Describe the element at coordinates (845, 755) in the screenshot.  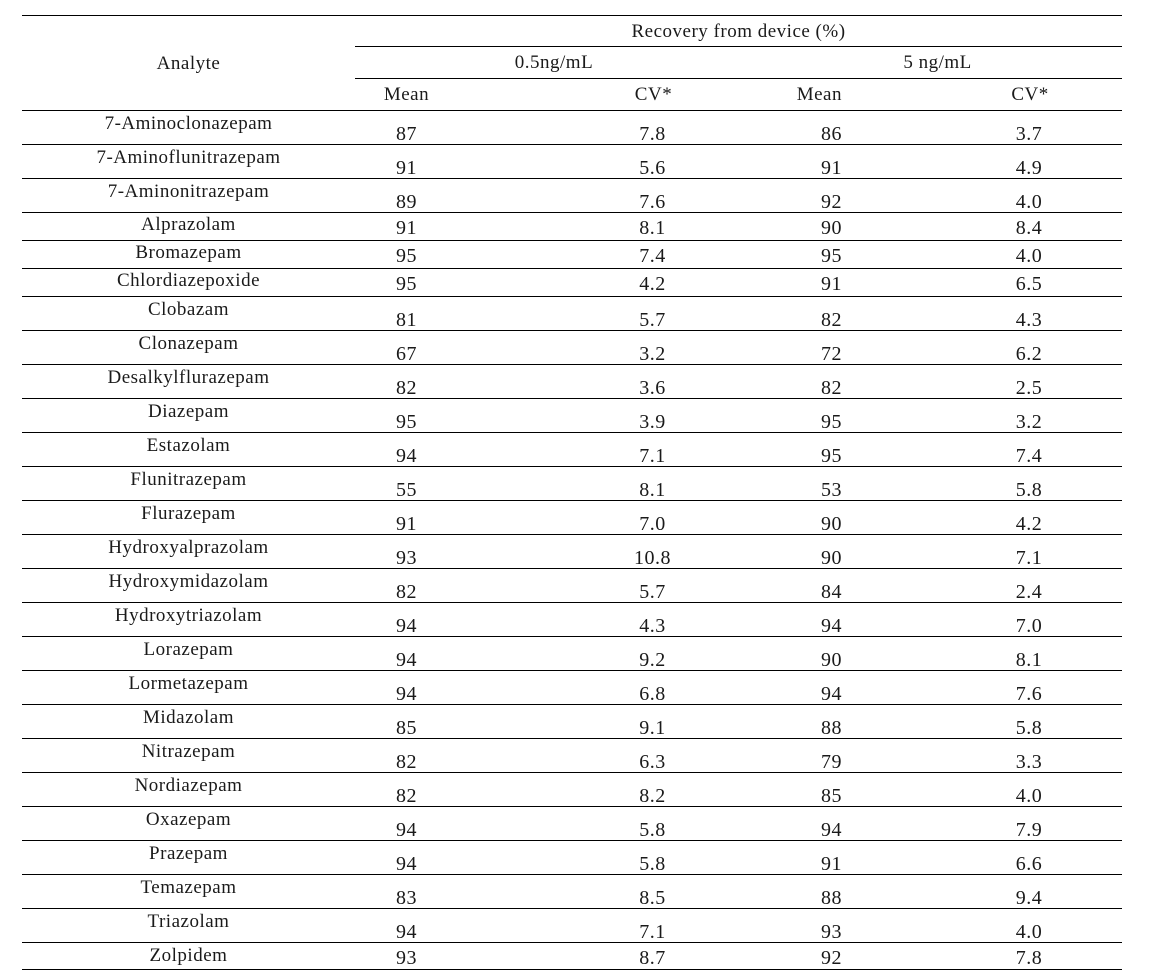
I see `mean-5-cell: 79` at that location.